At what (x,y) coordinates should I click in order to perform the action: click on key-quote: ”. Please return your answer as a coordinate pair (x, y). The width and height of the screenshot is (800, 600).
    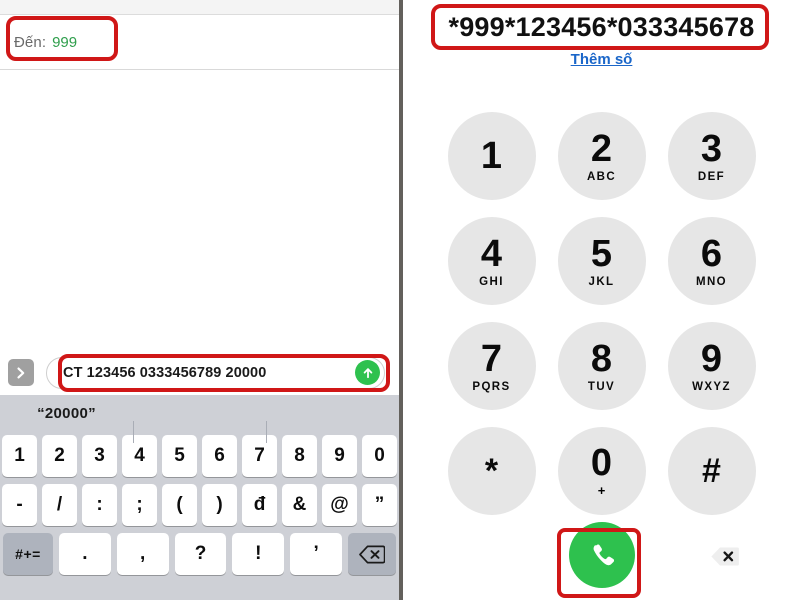
    Looking at the image, I should click on (379, 505).